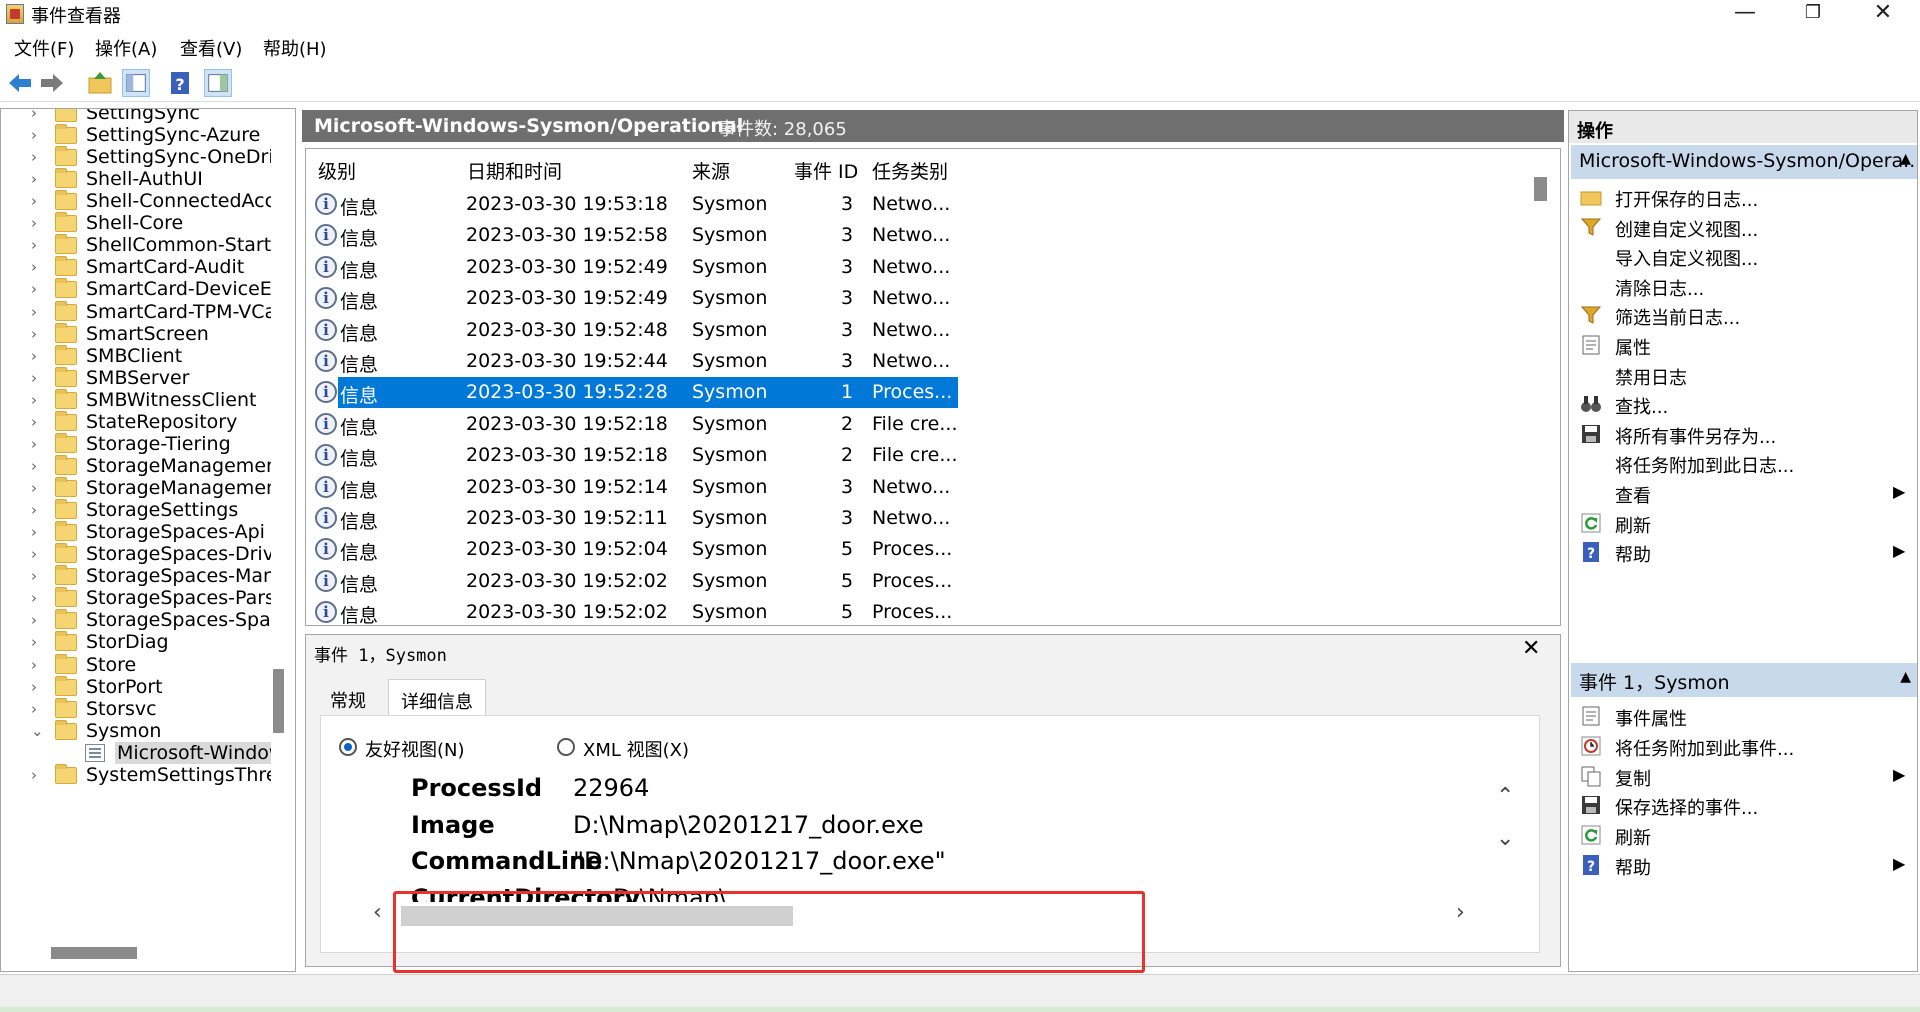 The width and height of the screenshot is (1920, 1012). What do you see at coordinates (1744, 162) in the screenshot?
I see `actions-section-log: Microsoft-Windows-Sysmon/Opera... ▲` at bounding box center [1744, 162].